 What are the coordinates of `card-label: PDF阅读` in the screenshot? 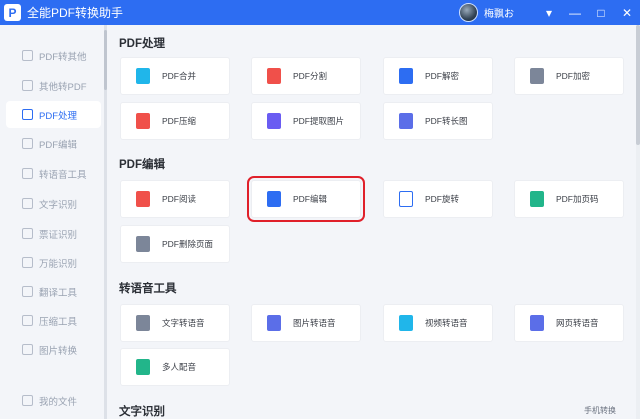 It's located at (179, 199).